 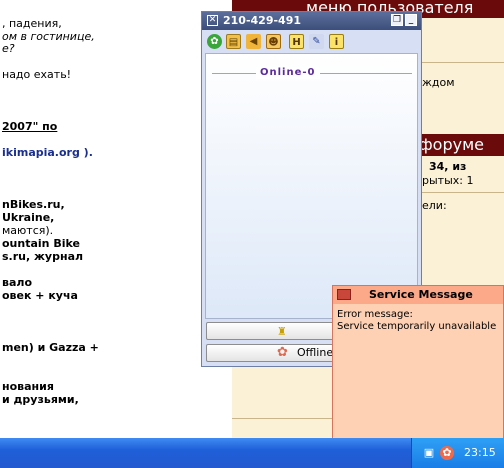 I want to click on icq-tray-icon: ✿, so click(x=447, y=453).